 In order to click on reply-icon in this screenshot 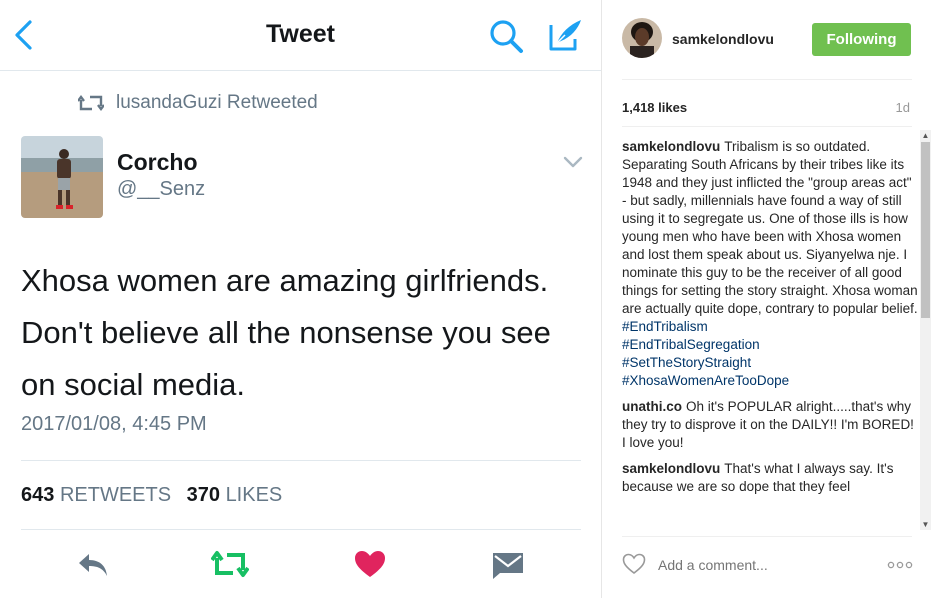, I will do `click(93, 564)`.